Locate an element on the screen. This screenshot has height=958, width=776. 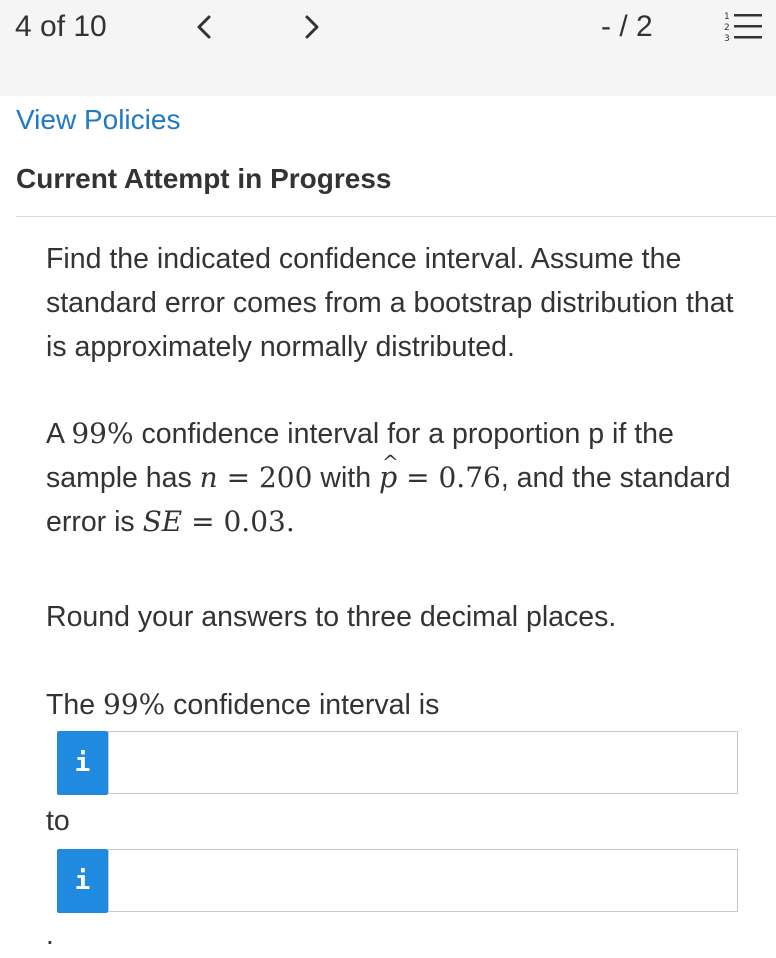
statement-text: with is located at coordinates (345, 478).